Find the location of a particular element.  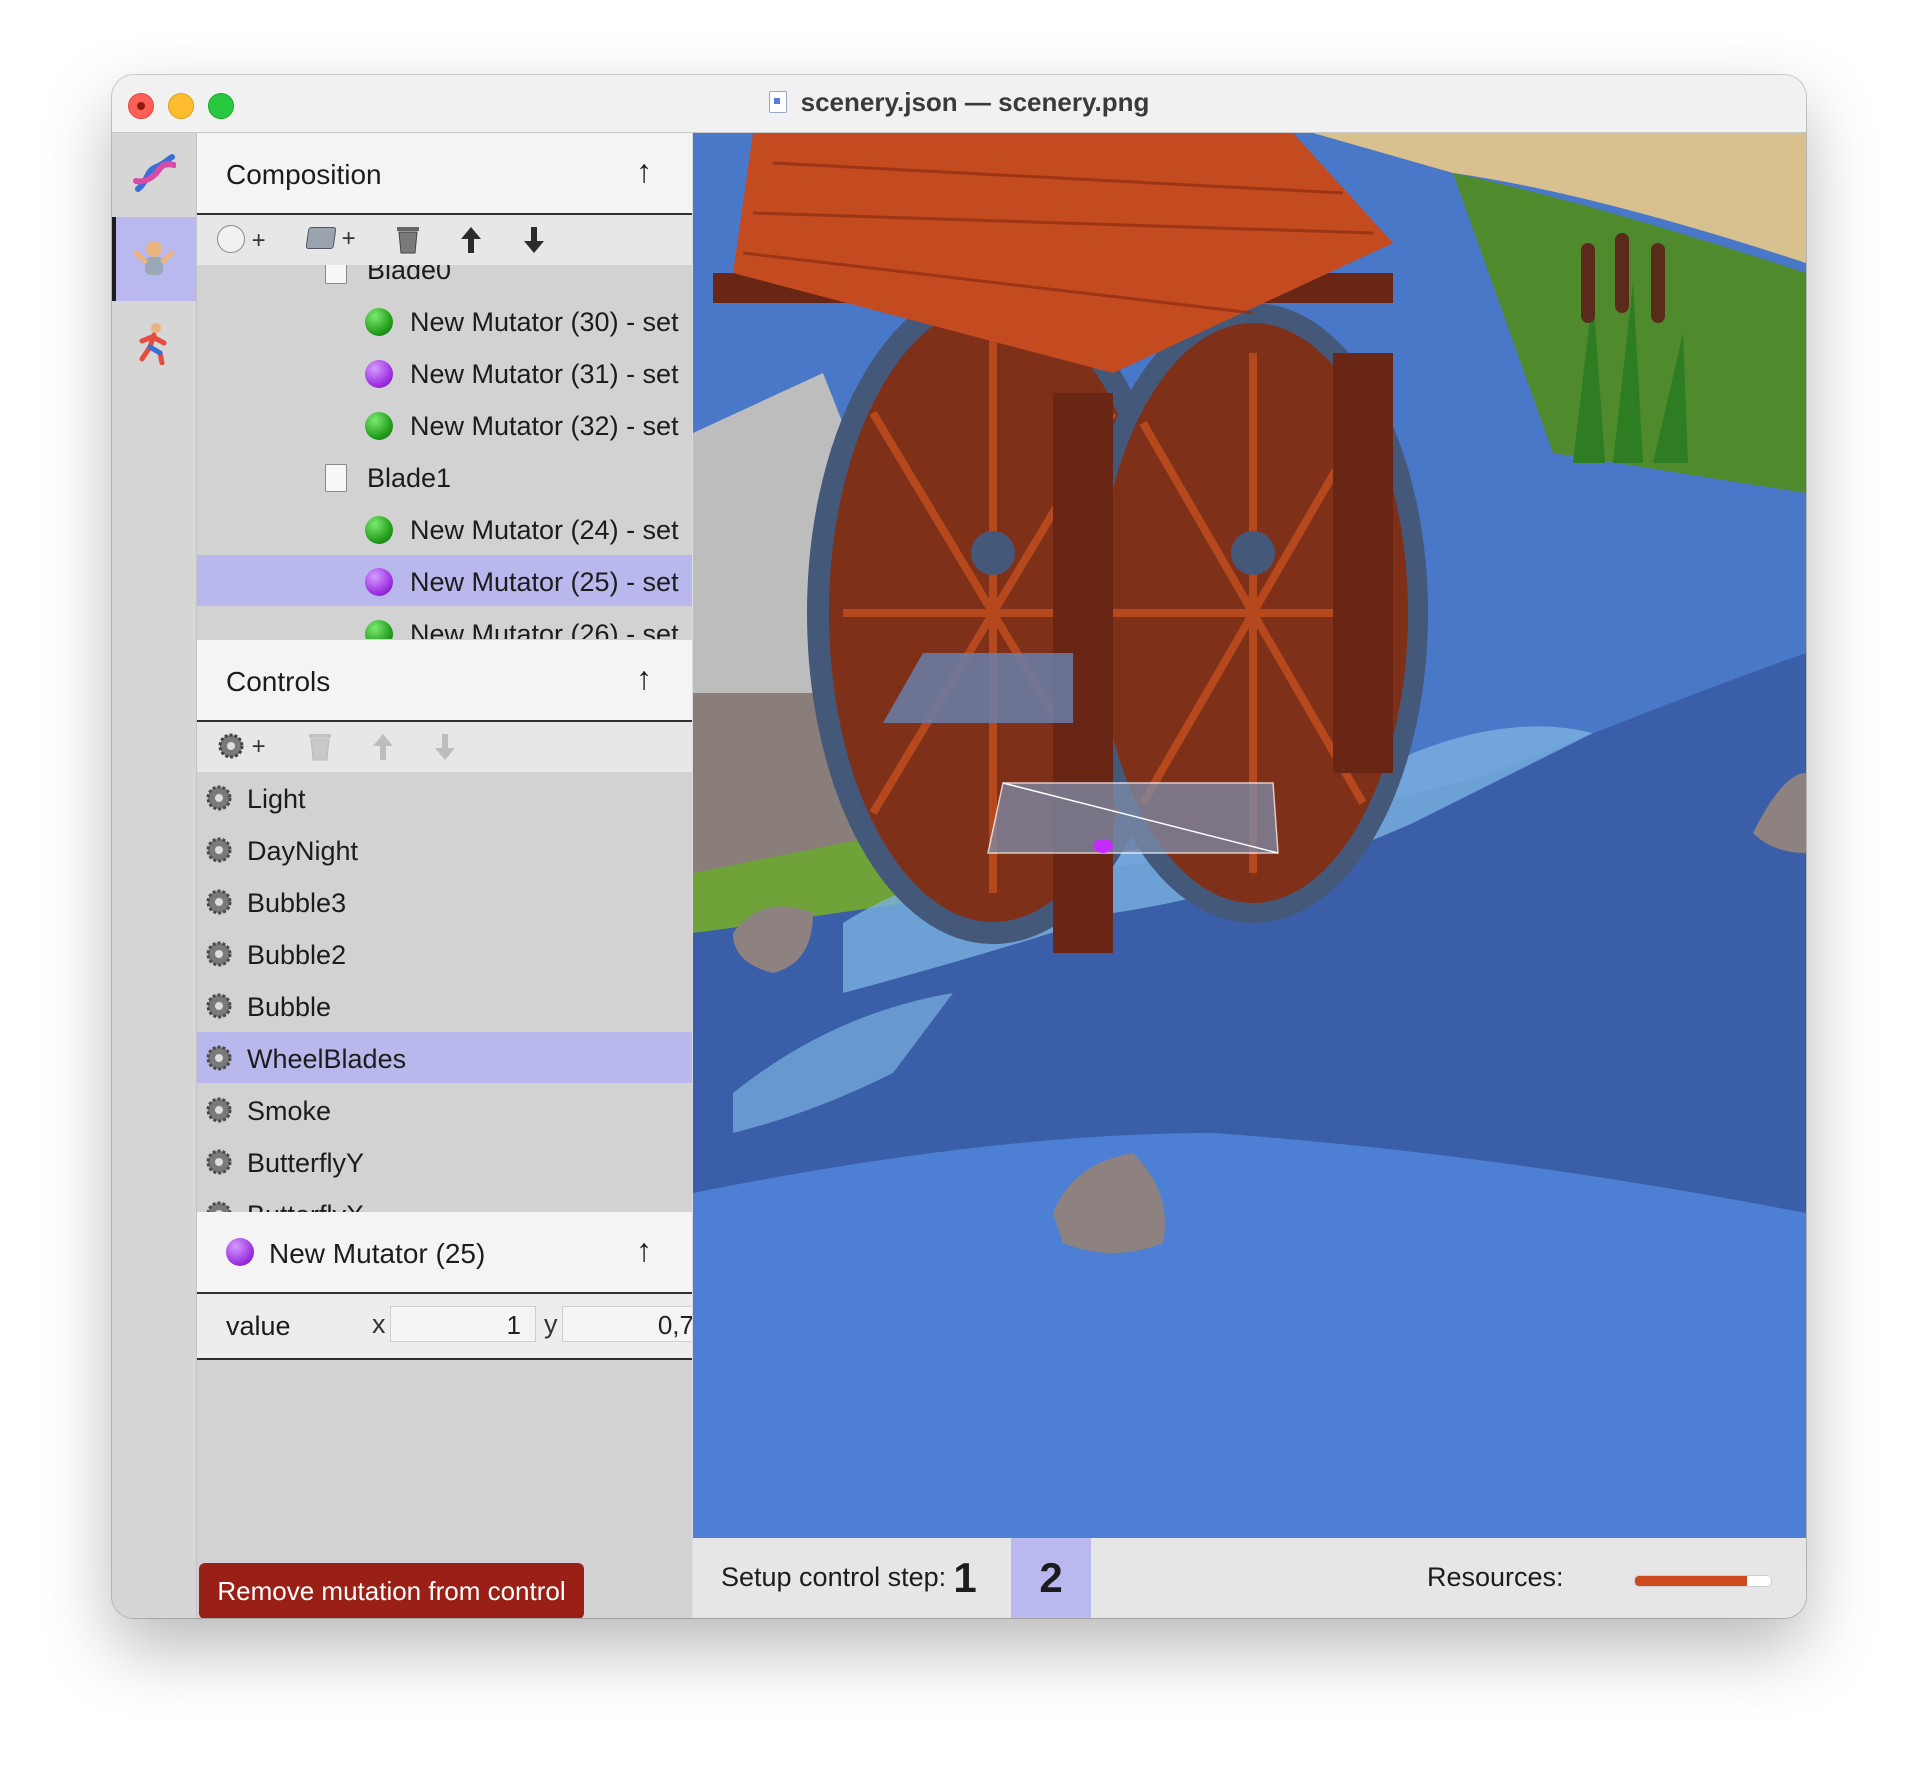

tree-mutator-label: New Mutator (32) - set is located at coordinates (544, 426).